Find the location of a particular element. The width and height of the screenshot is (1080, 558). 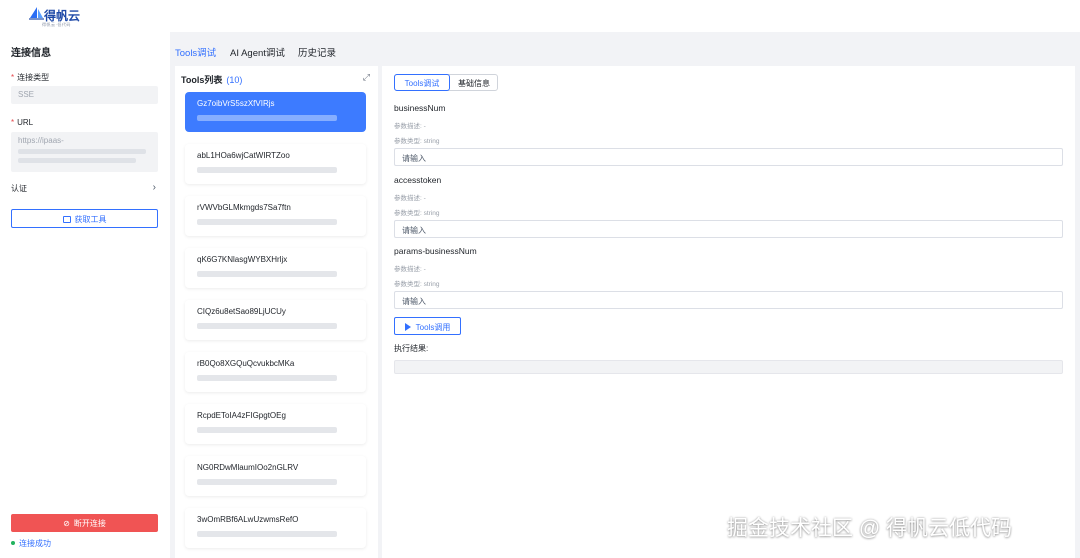

tool-name: RcpdEToIA4zFIGpgtOEg is located at coordinates (241, 415).